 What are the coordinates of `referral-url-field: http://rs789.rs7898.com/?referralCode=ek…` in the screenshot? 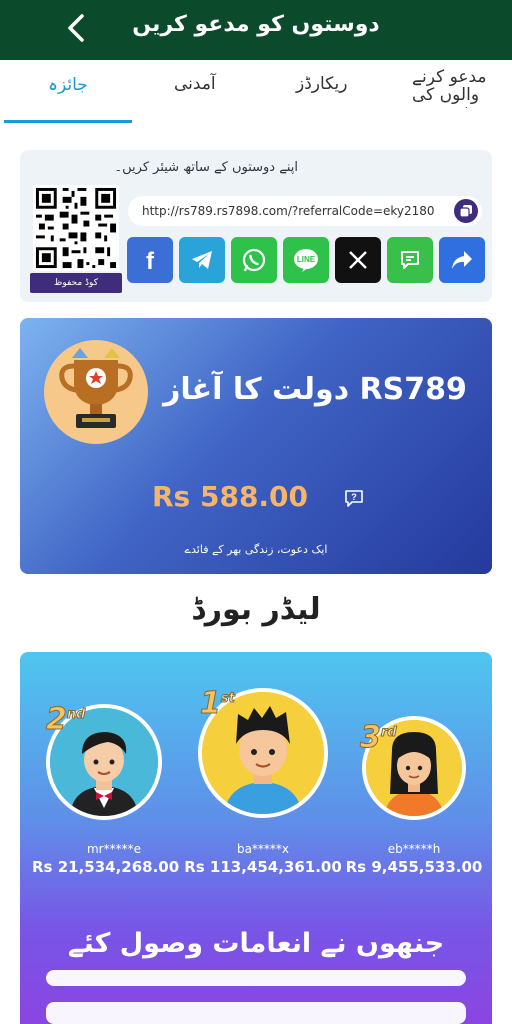 It's located at (305, 211).